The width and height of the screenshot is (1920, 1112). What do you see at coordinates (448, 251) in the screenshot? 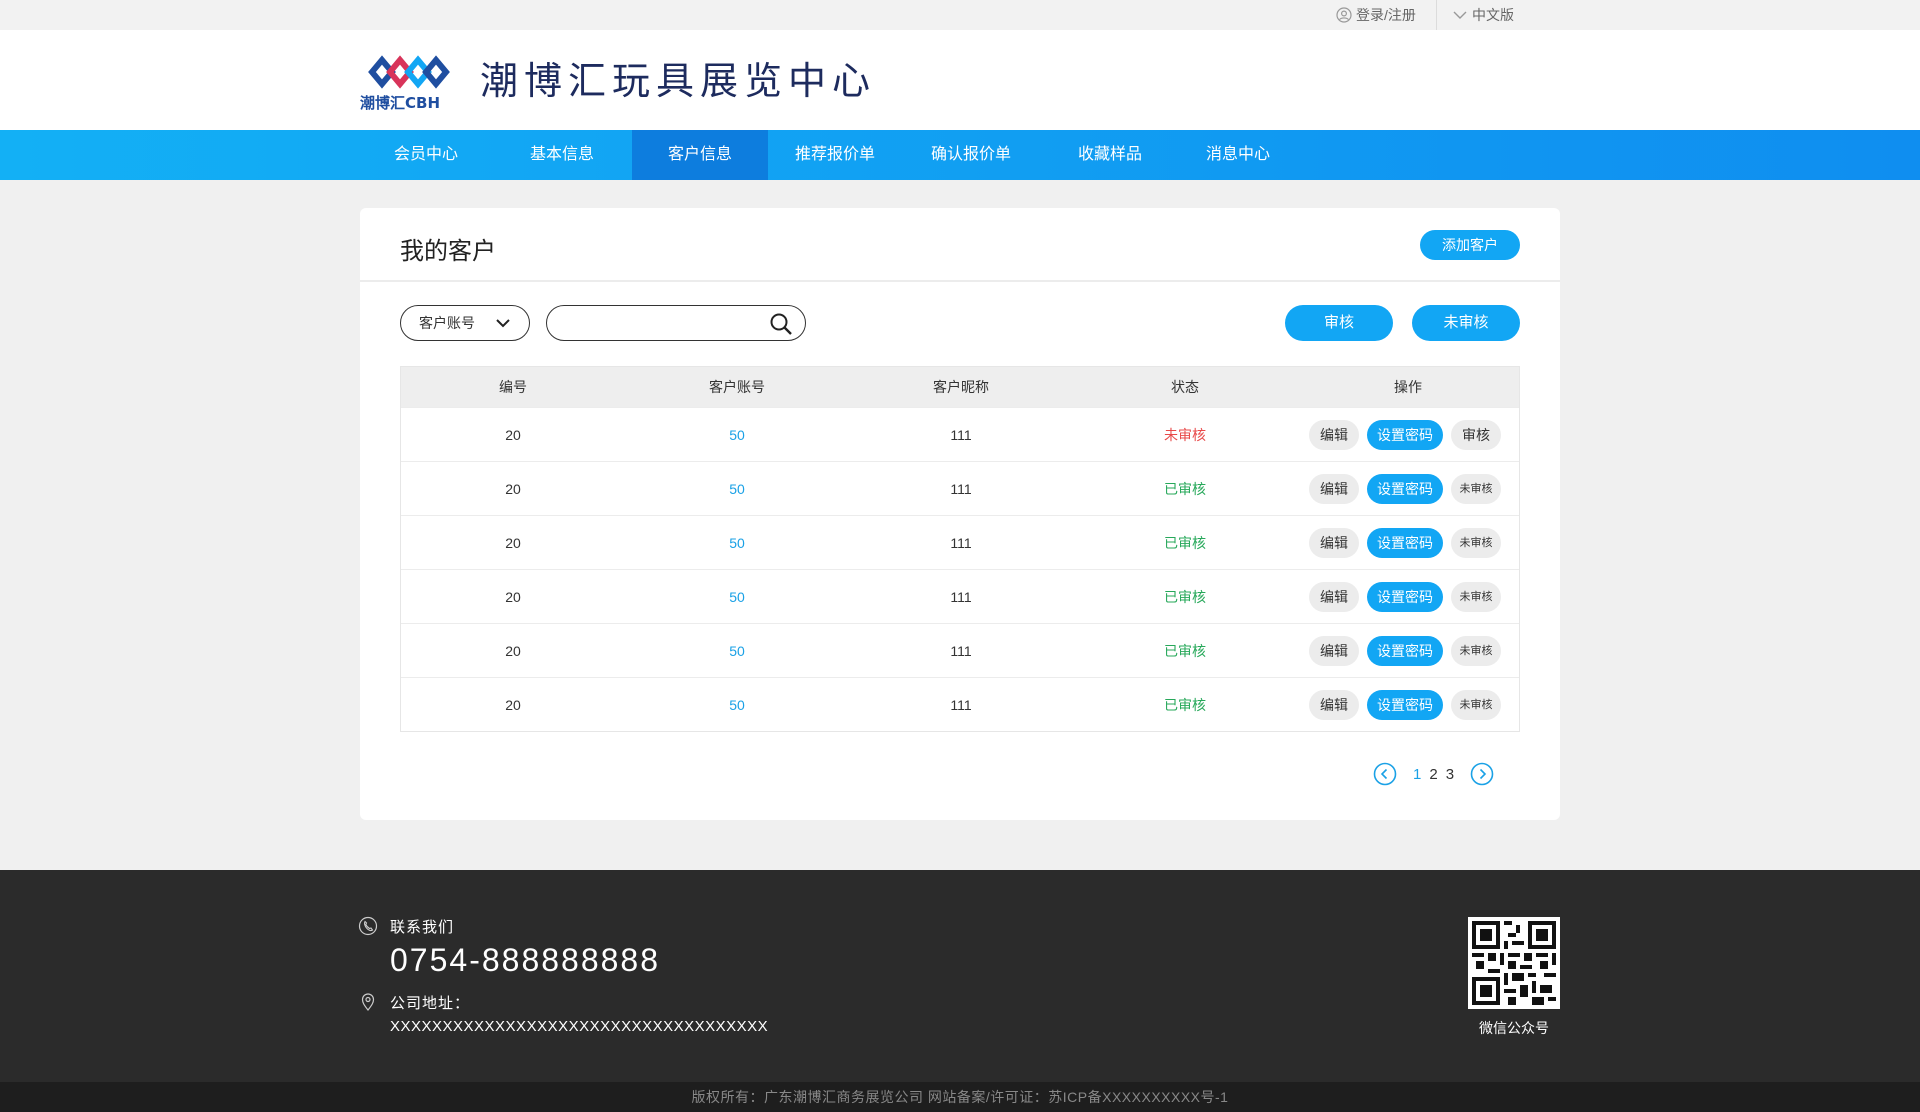
I see `page-title: 我的客户` at bounding box center [448, 251].